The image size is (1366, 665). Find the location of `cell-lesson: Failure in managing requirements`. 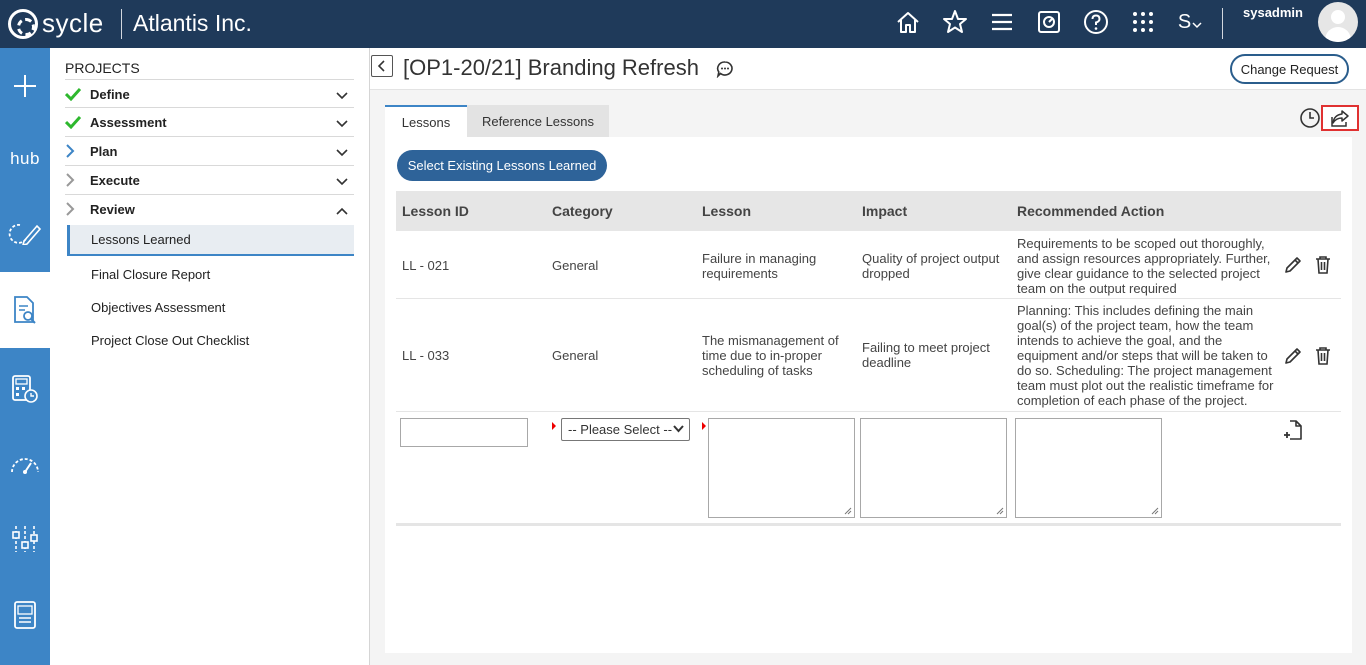

cell-lesson: Failure in managing requirements is located at coordinates (759, 266).